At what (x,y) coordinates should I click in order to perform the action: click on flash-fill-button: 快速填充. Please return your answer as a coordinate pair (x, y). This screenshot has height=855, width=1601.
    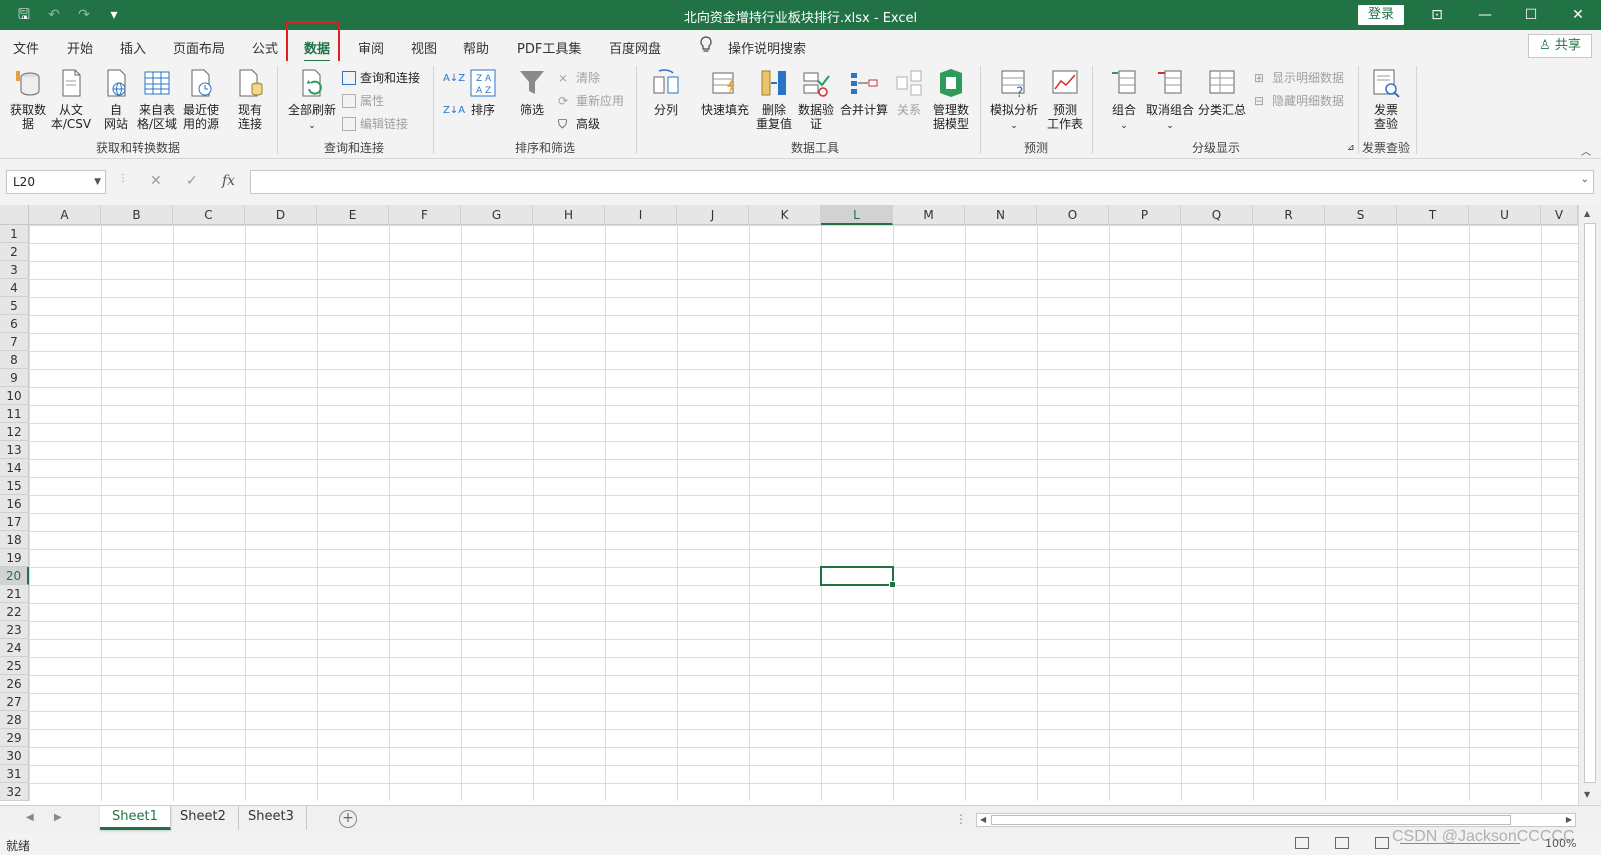
    Looking at the image, I should click on (725, 92).